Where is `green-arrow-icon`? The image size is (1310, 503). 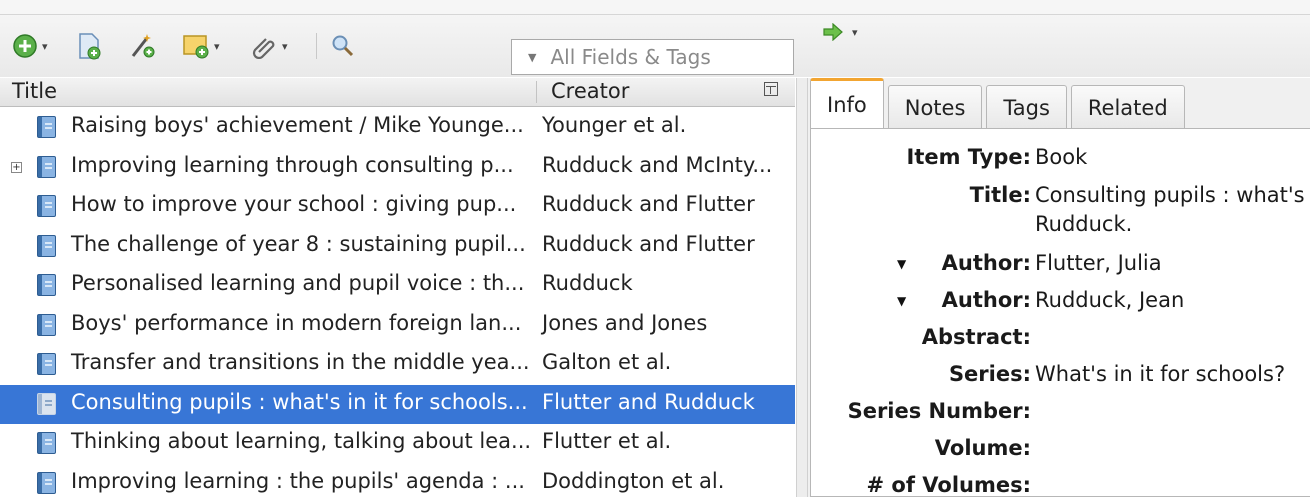
green-arrow-icon is located at coordinates (833, 32).